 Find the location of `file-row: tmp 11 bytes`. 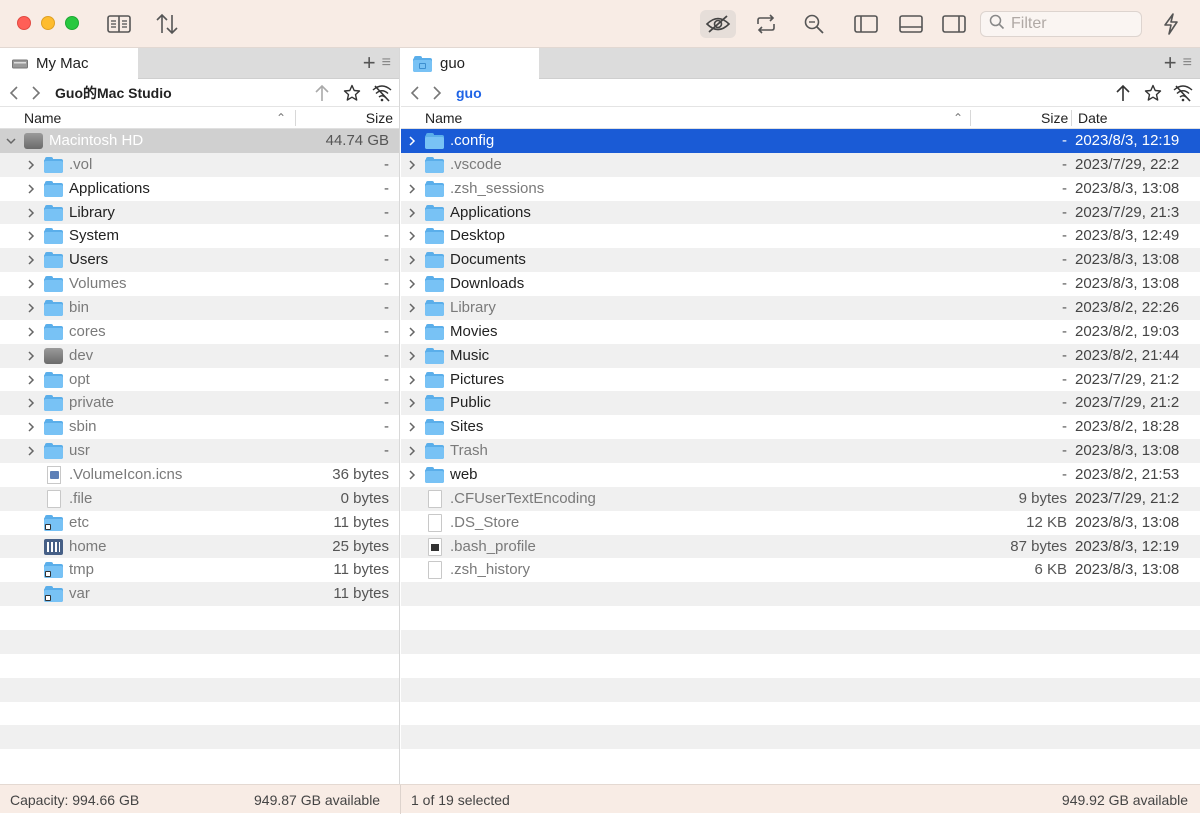

file-row: tmp 11 bytes is located at coordinates (199, 570).